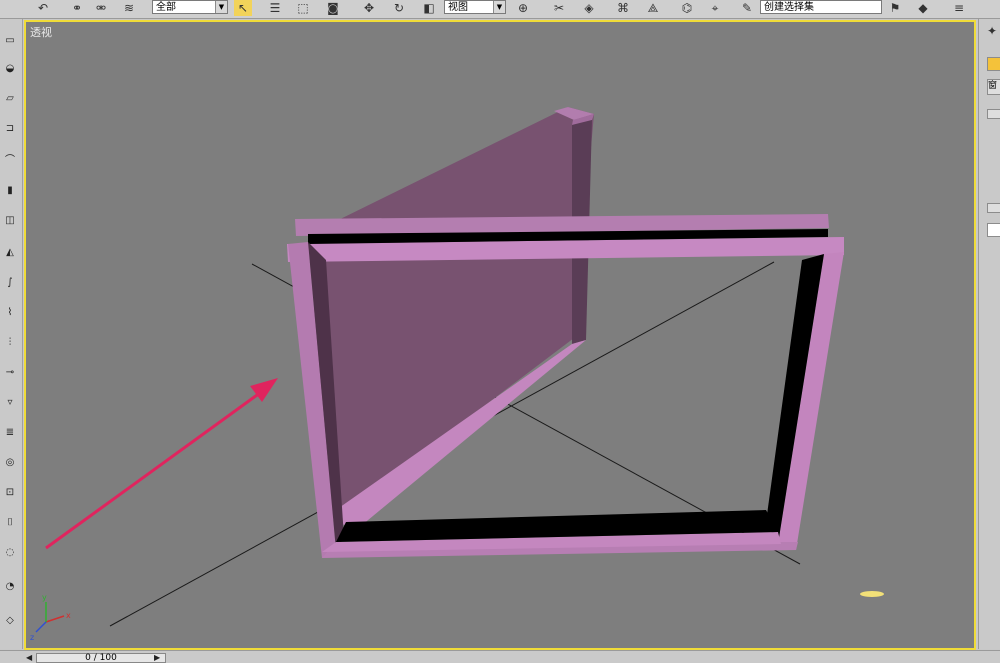 This screenshot has width=1000, height=663. I want to click on mirror-icon: ✂, so click(559, 8).